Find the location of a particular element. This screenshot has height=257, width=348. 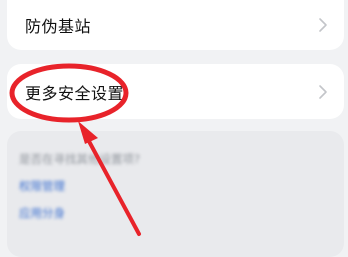

suggestion-link-permission-management: 权限管理 is located at coordinates (181, 186).